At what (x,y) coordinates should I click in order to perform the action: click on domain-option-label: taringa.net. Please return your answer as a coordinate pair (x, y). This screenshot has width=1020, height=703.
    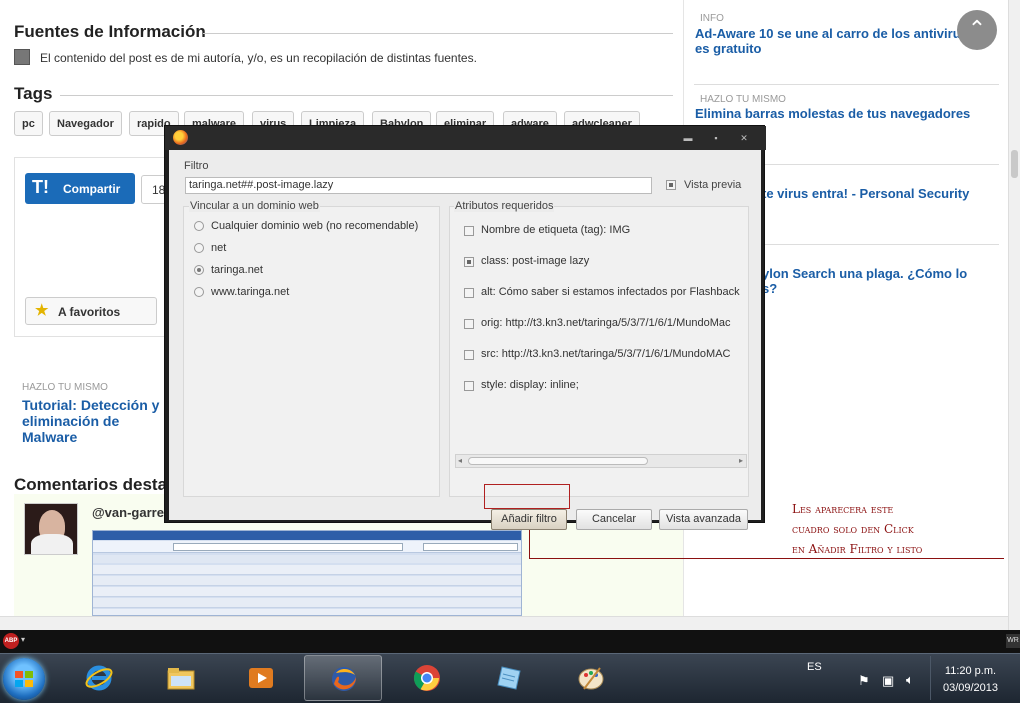
    Looking at the image, I should click on (237, 270).